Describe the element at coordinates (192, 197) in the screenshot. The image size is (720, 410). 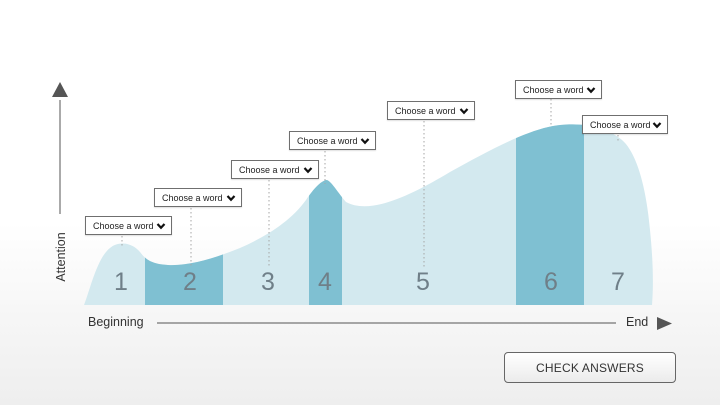
I see `word-dropdown-2-value: Choose a word` at that location.